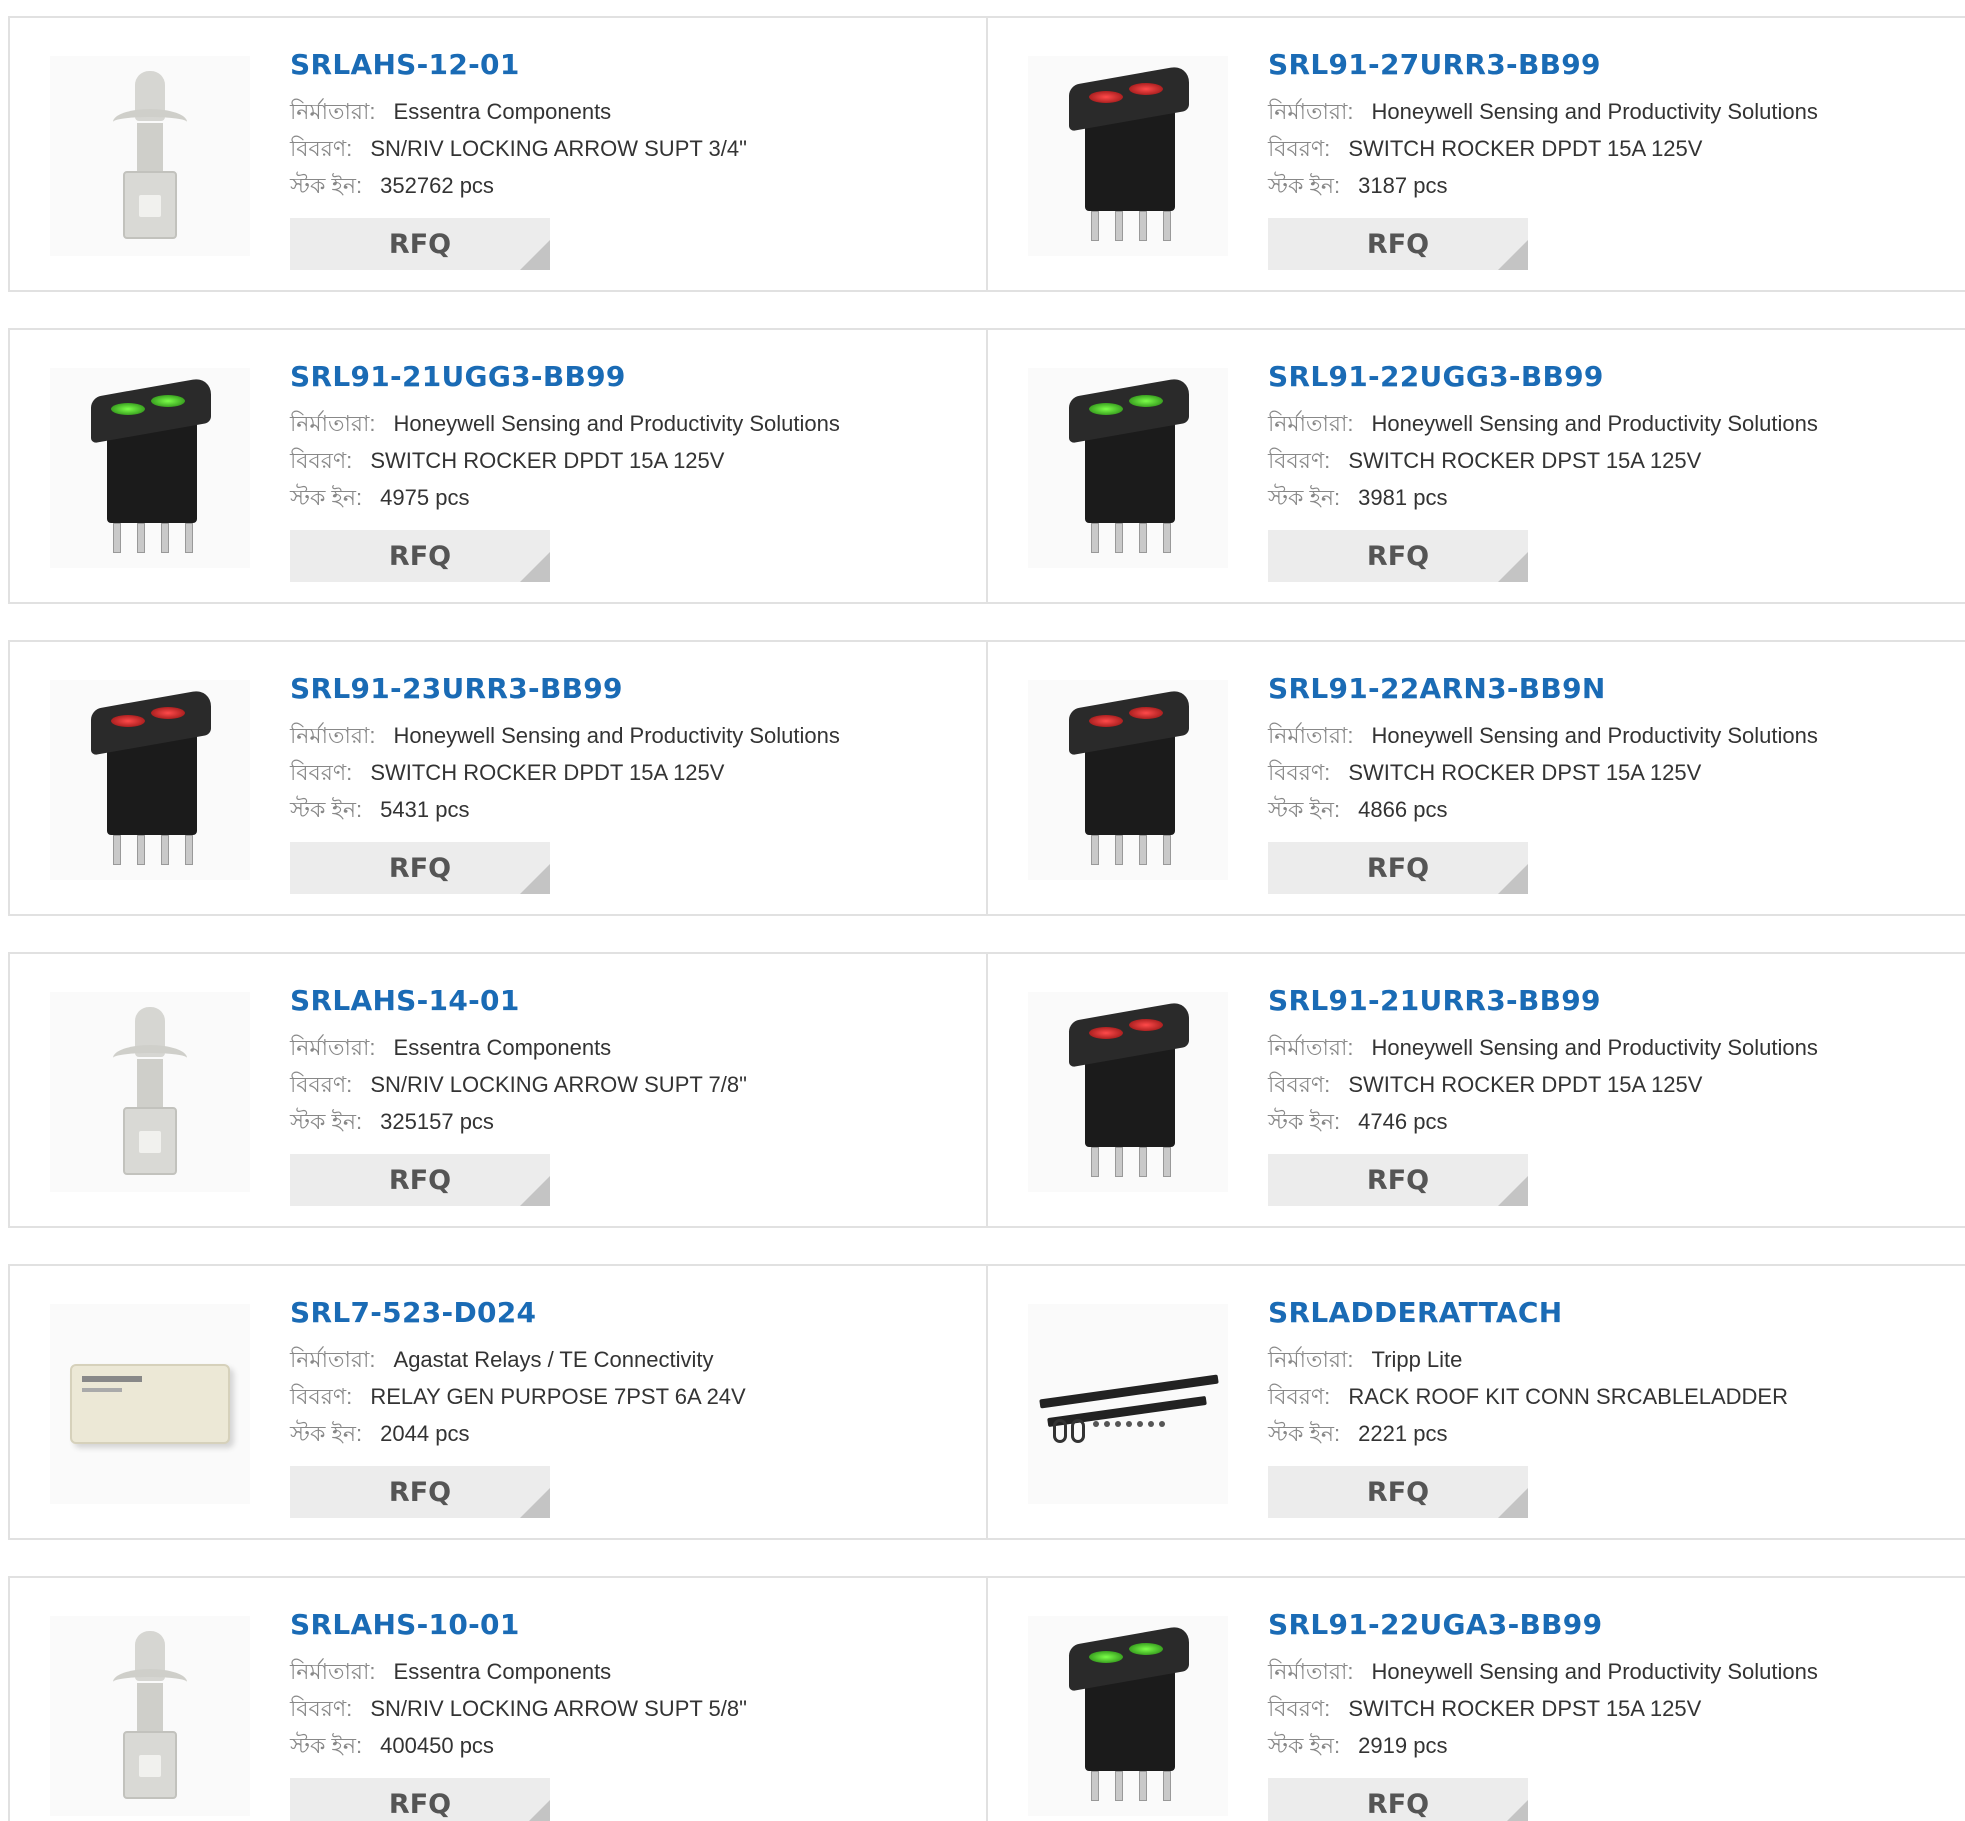 This screenshot has height=1821, width=1965. Describe the element at coordinates (553, 1359) in the screenshot. I see `manufacturer-value: Agastat Relays / TE Connectivity` at that location.